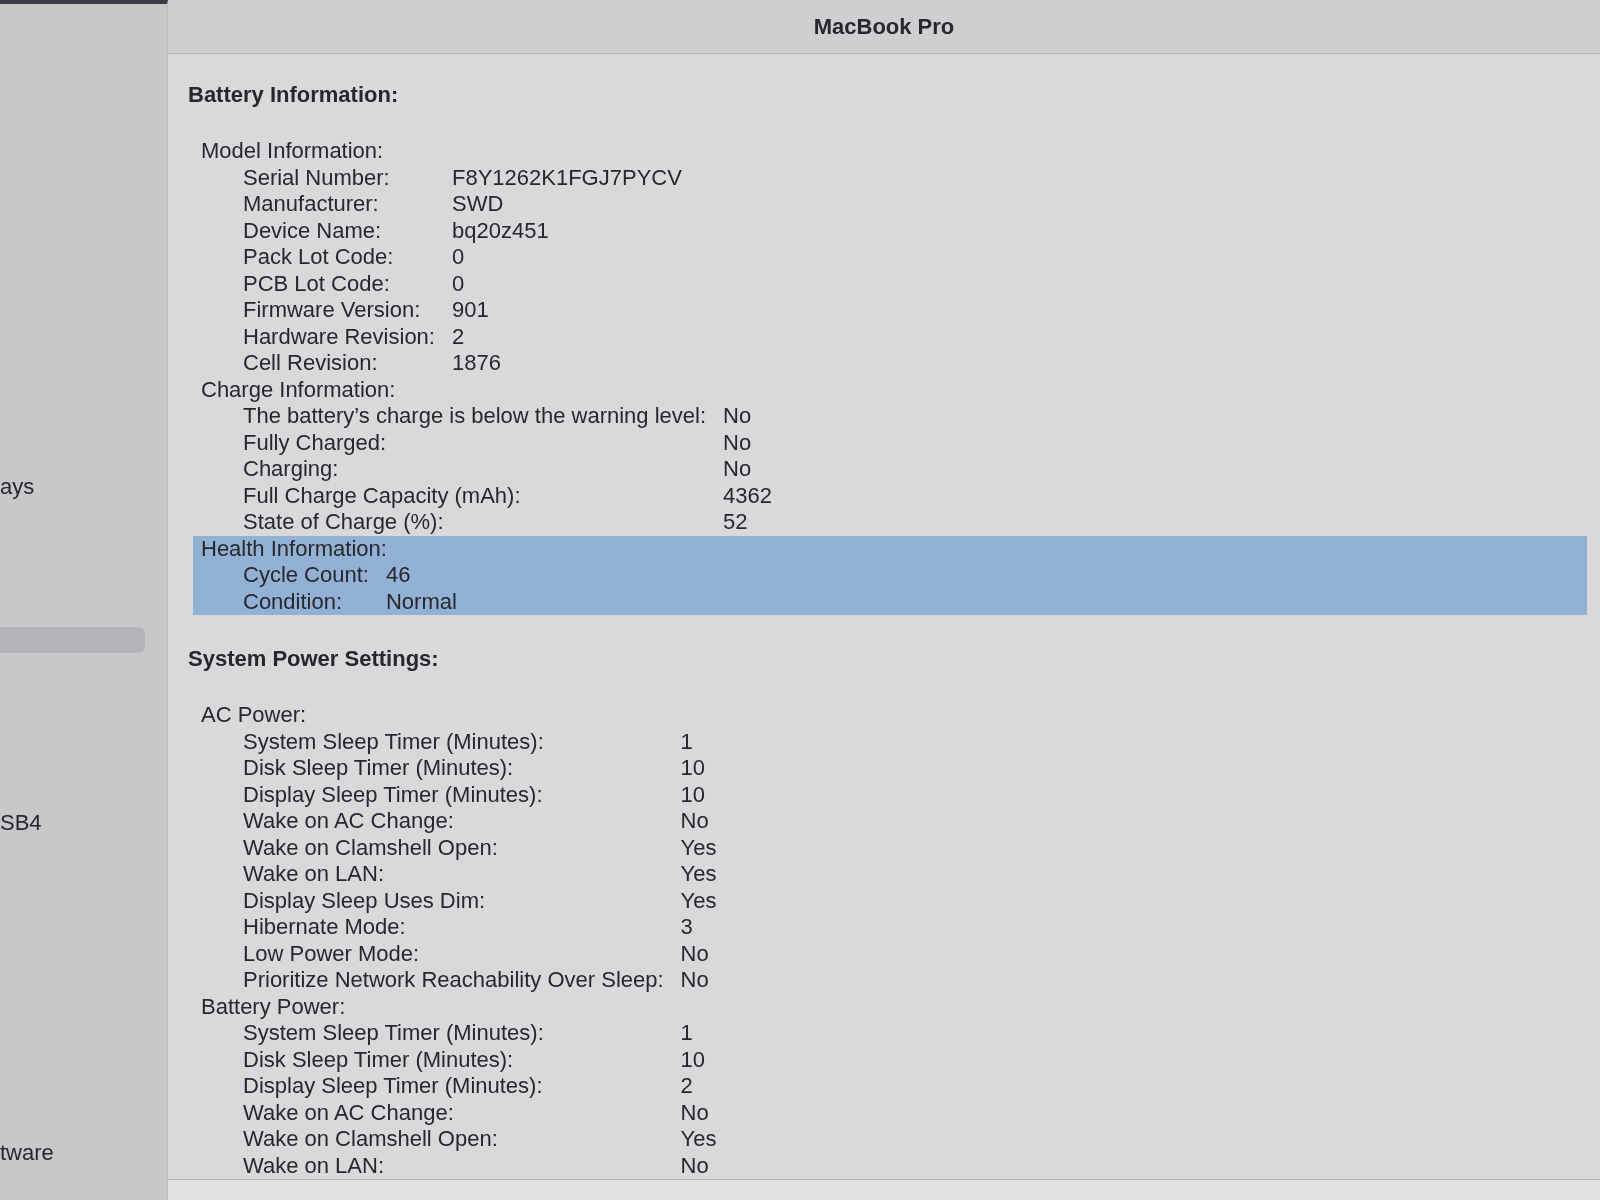 The image size is (1600, 1200). Describe the element at coordinates (314, 658) in the screenshot. I see `section-heading: System Power Settings:` at that location.